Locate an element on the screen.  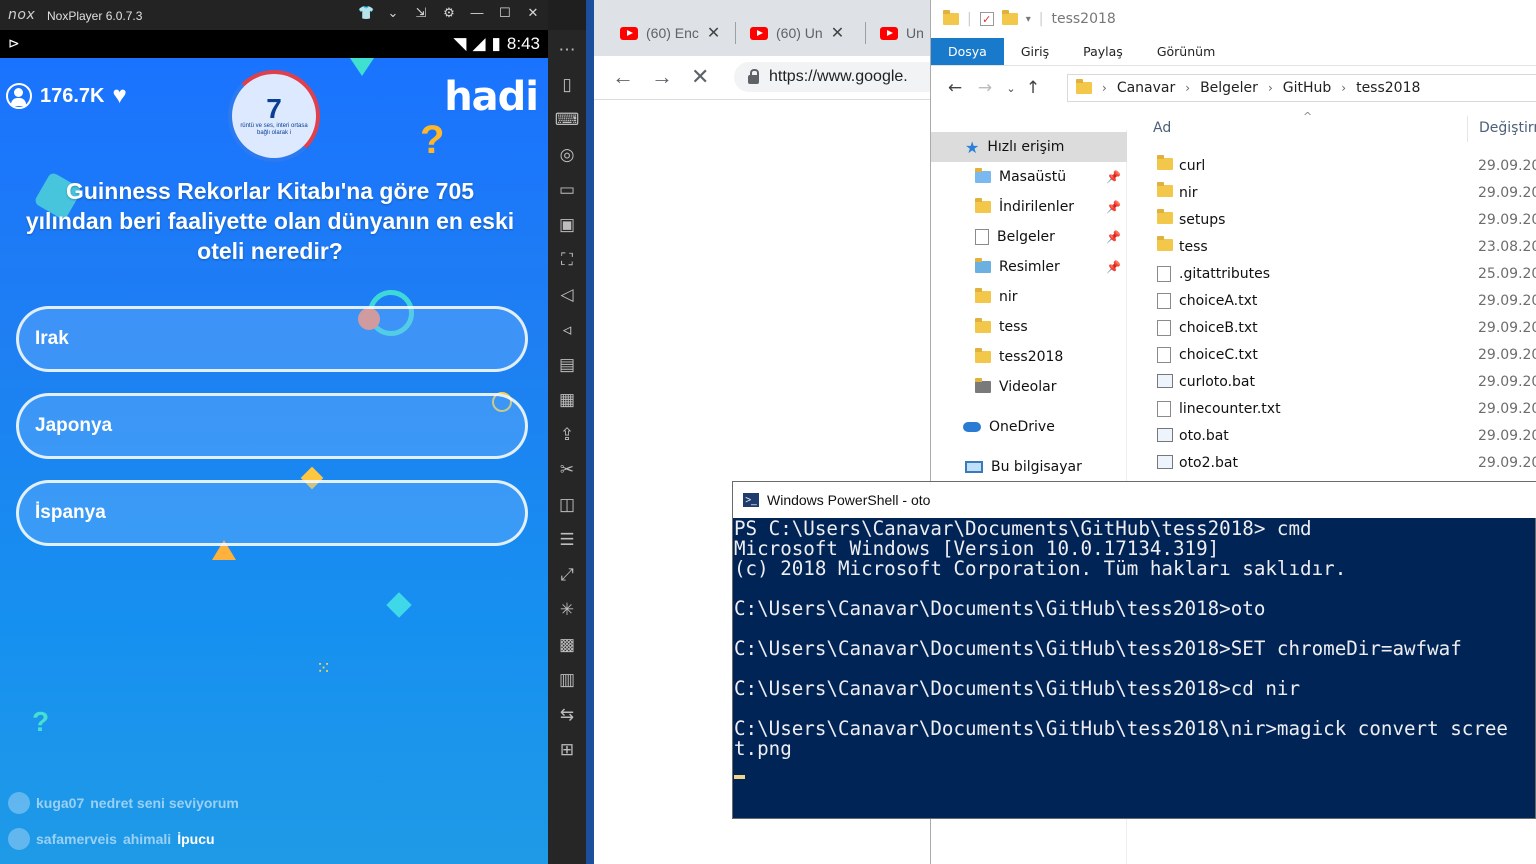
location-icon: ◎ is located at coordinates (567, 154).